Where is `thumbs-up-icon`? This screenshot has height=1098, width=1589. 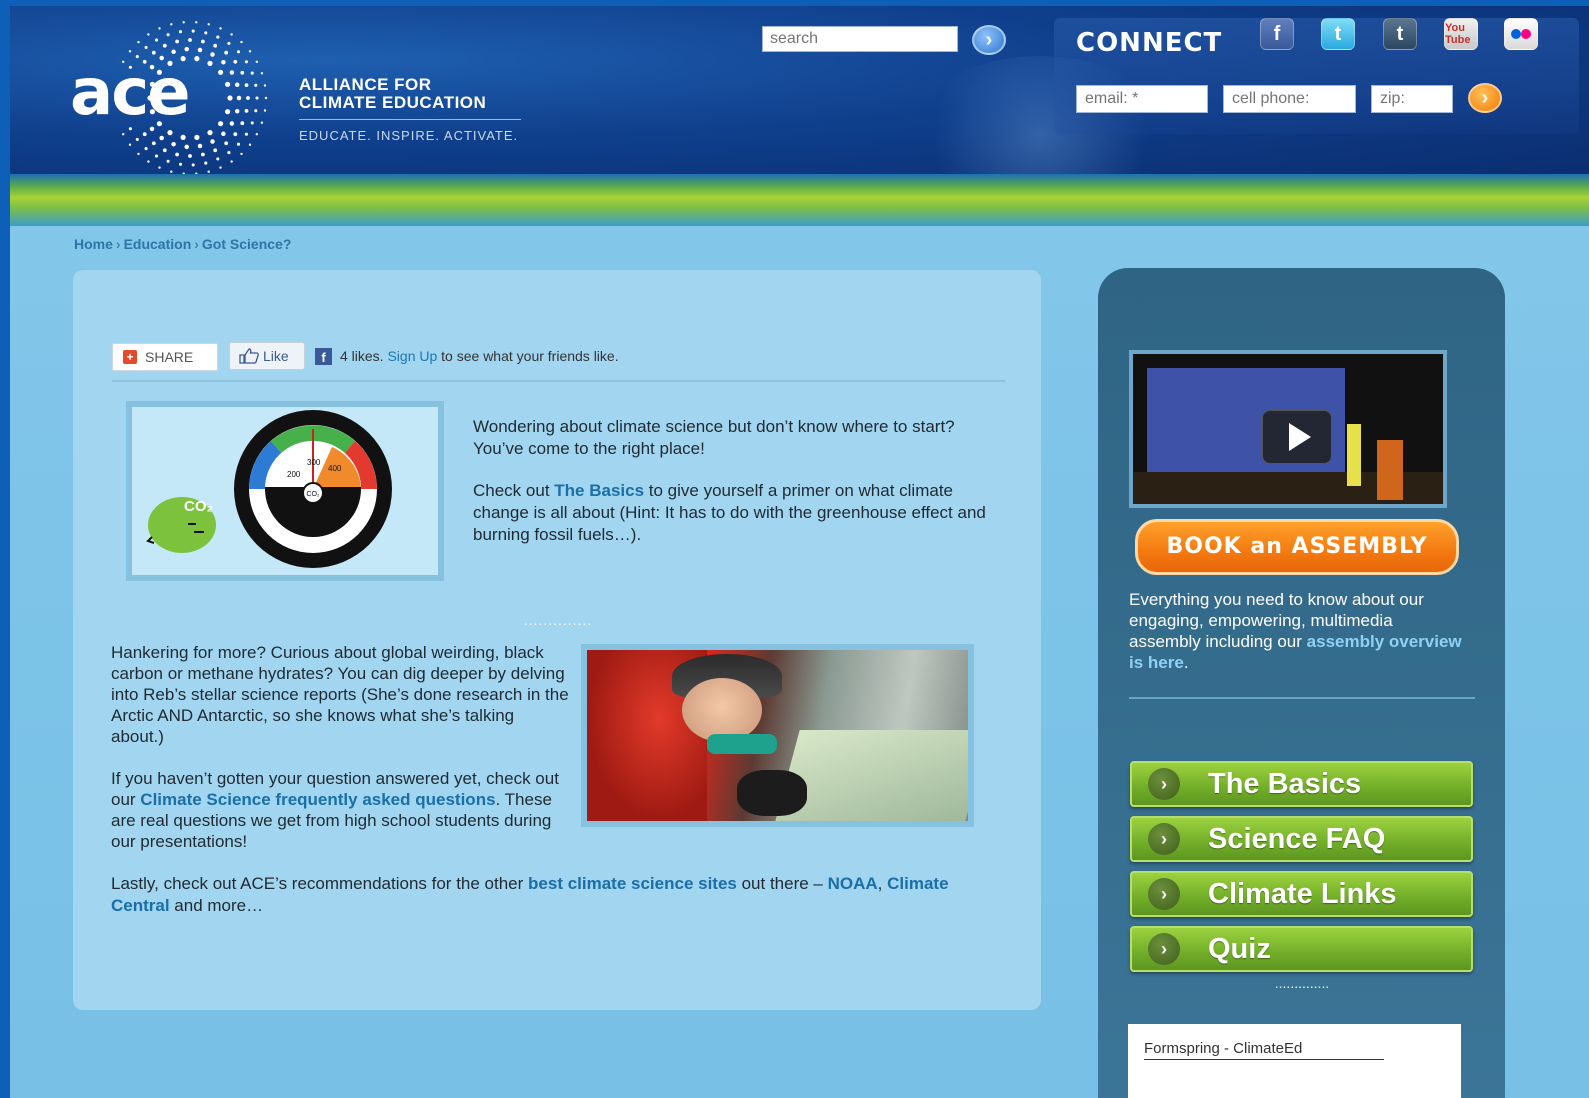 thumbs-up-icon is located at coordinates (249, 356).